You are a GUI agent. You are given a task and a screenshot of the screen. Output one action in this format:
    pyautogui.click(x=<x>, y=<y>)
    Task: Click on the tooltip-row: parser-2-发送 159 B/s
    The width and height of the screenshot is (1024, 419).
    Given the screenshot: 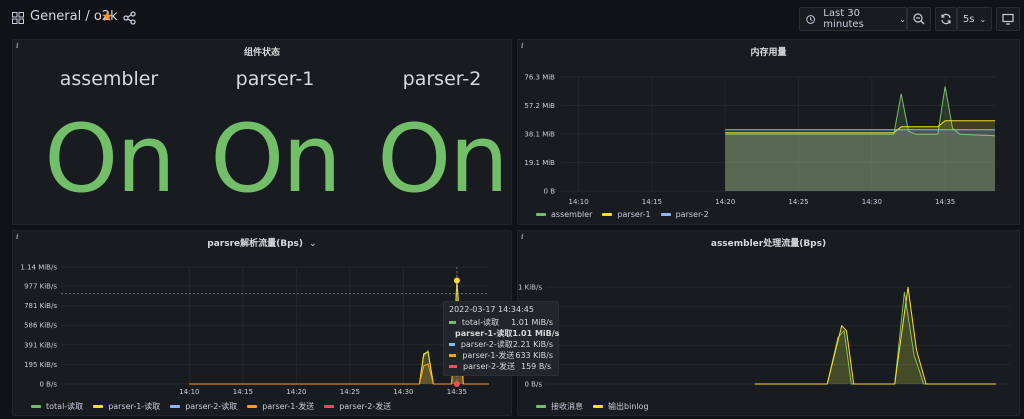 What is the action you would take?
    pyautogui.click(x=501, y=366)
    